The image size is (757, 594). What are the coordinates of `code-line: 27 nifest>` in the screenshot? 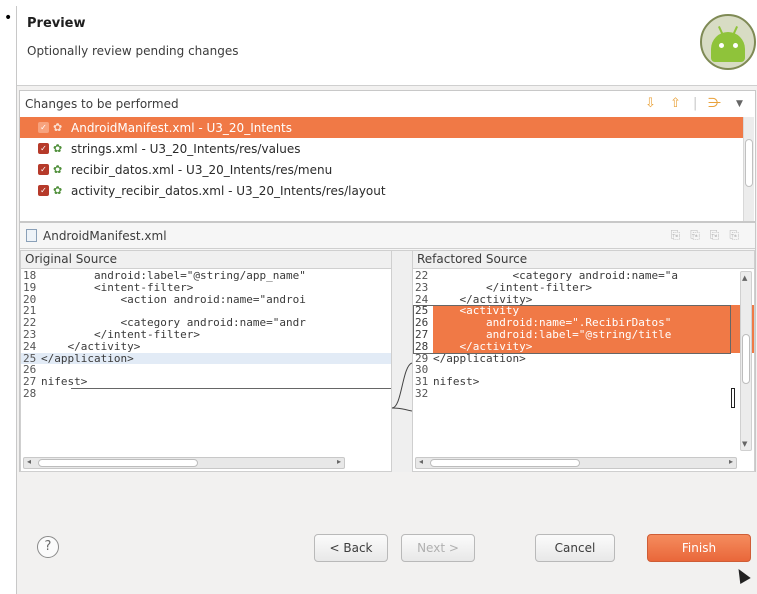 It's located at (55, 382).